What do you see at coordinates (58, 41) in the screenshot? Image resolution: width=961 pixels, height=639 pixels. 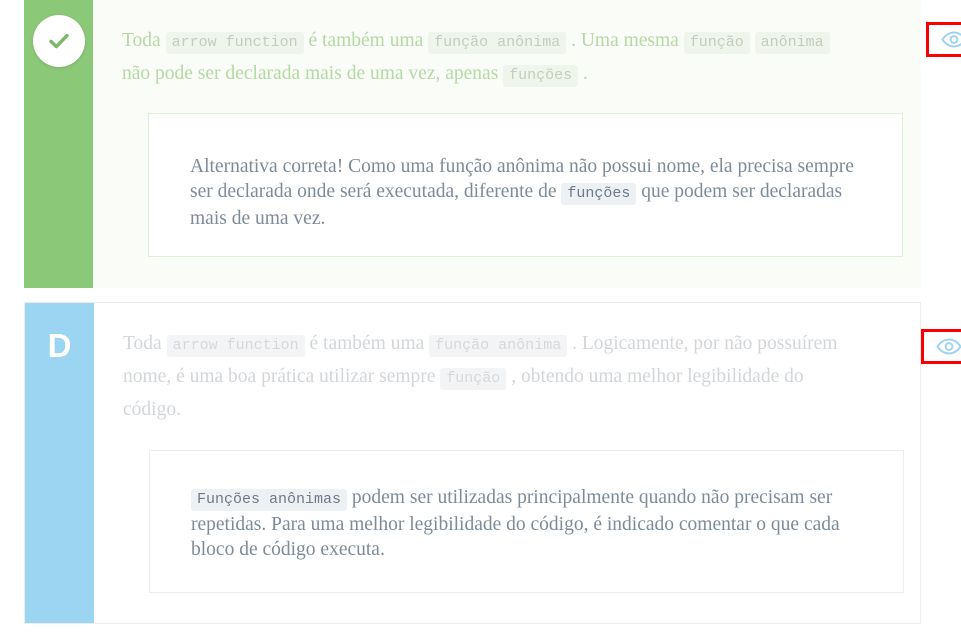 I see `check-circle-icon` at bounding box center [58, 41].